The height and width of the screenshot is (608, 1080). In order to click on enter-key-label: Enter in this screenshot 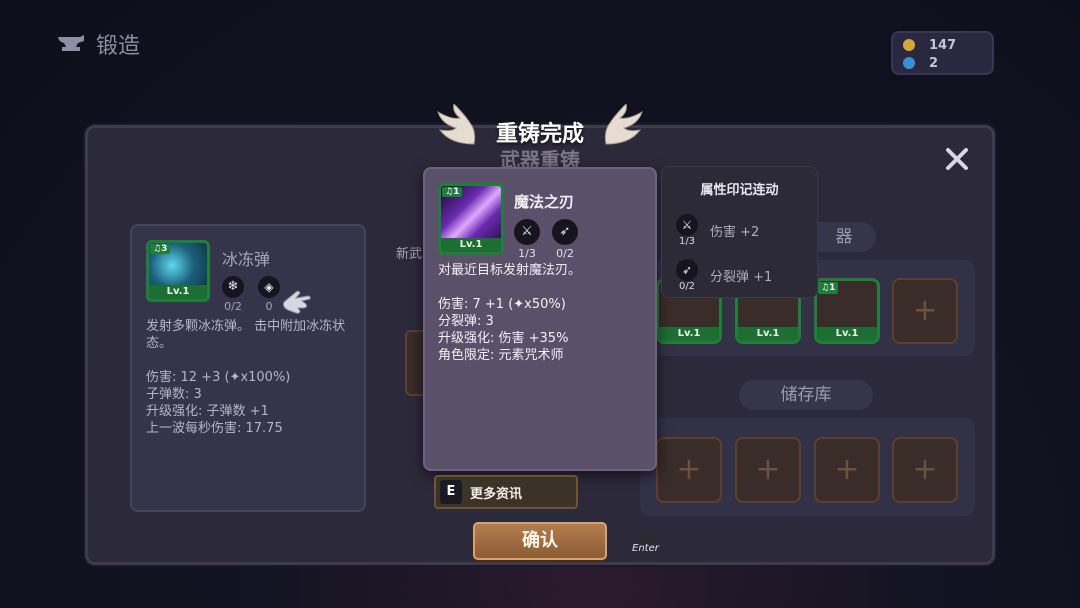, I will do `click(645, 548)`.